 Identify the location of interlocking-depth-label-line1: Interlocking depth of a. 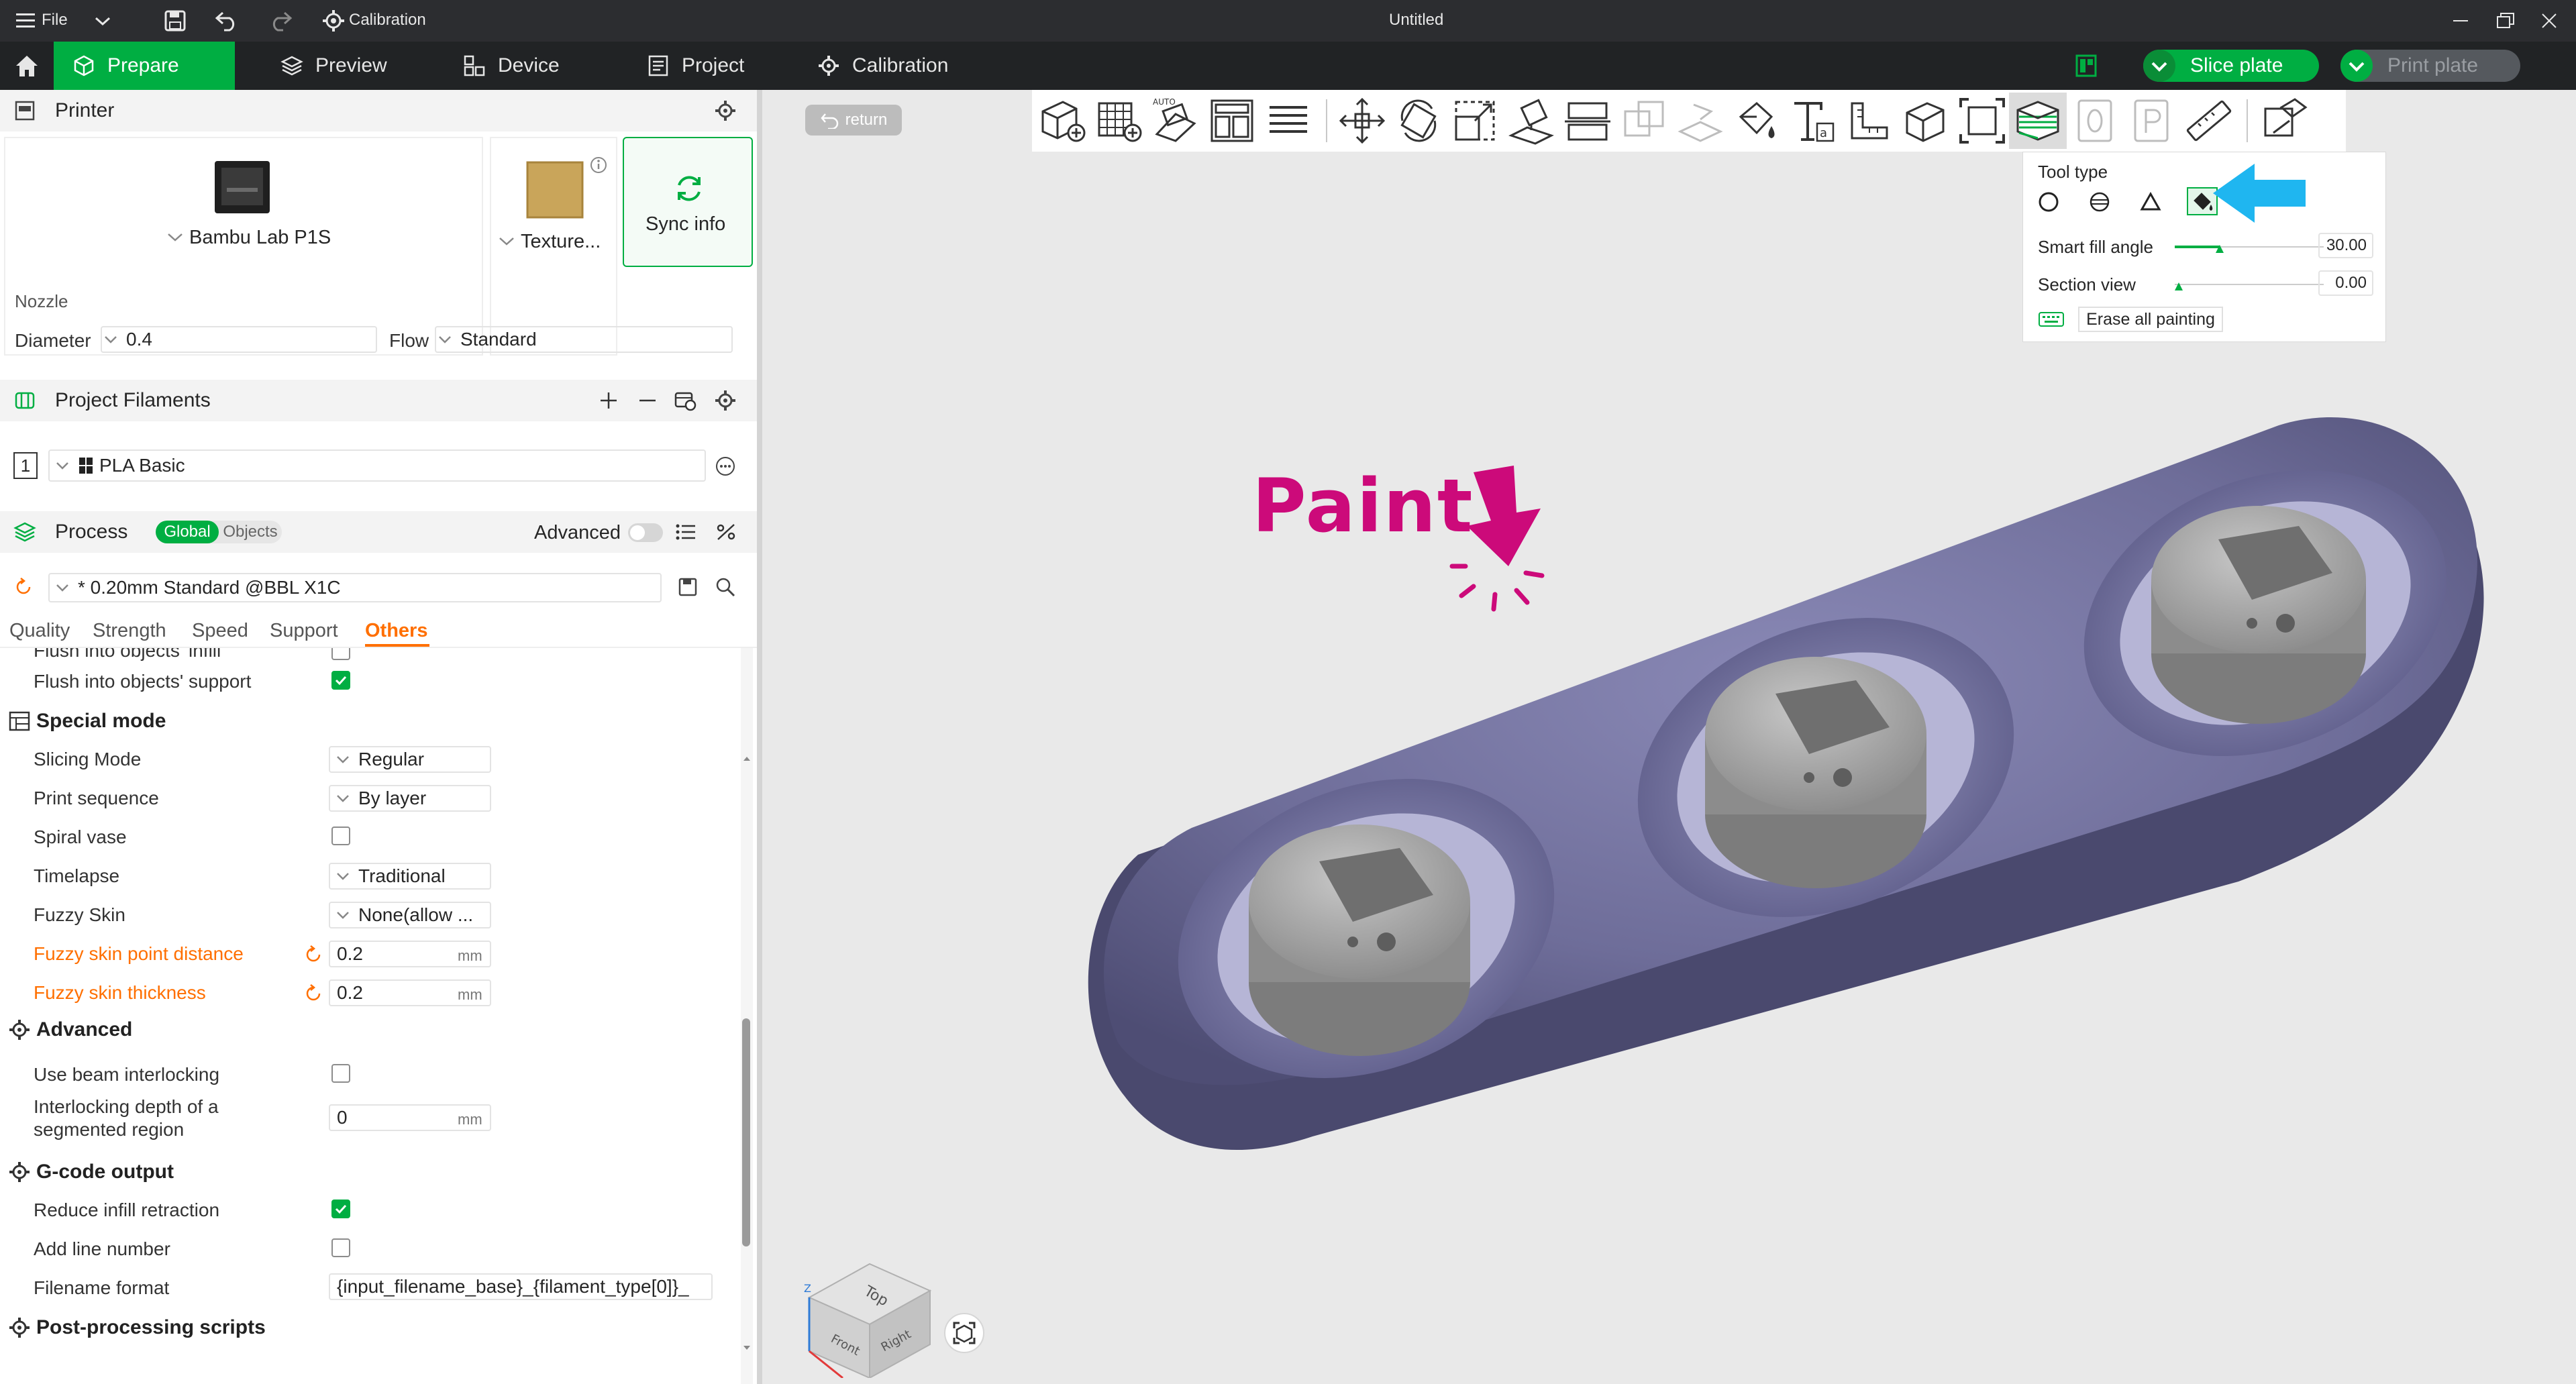
(126, 1106).